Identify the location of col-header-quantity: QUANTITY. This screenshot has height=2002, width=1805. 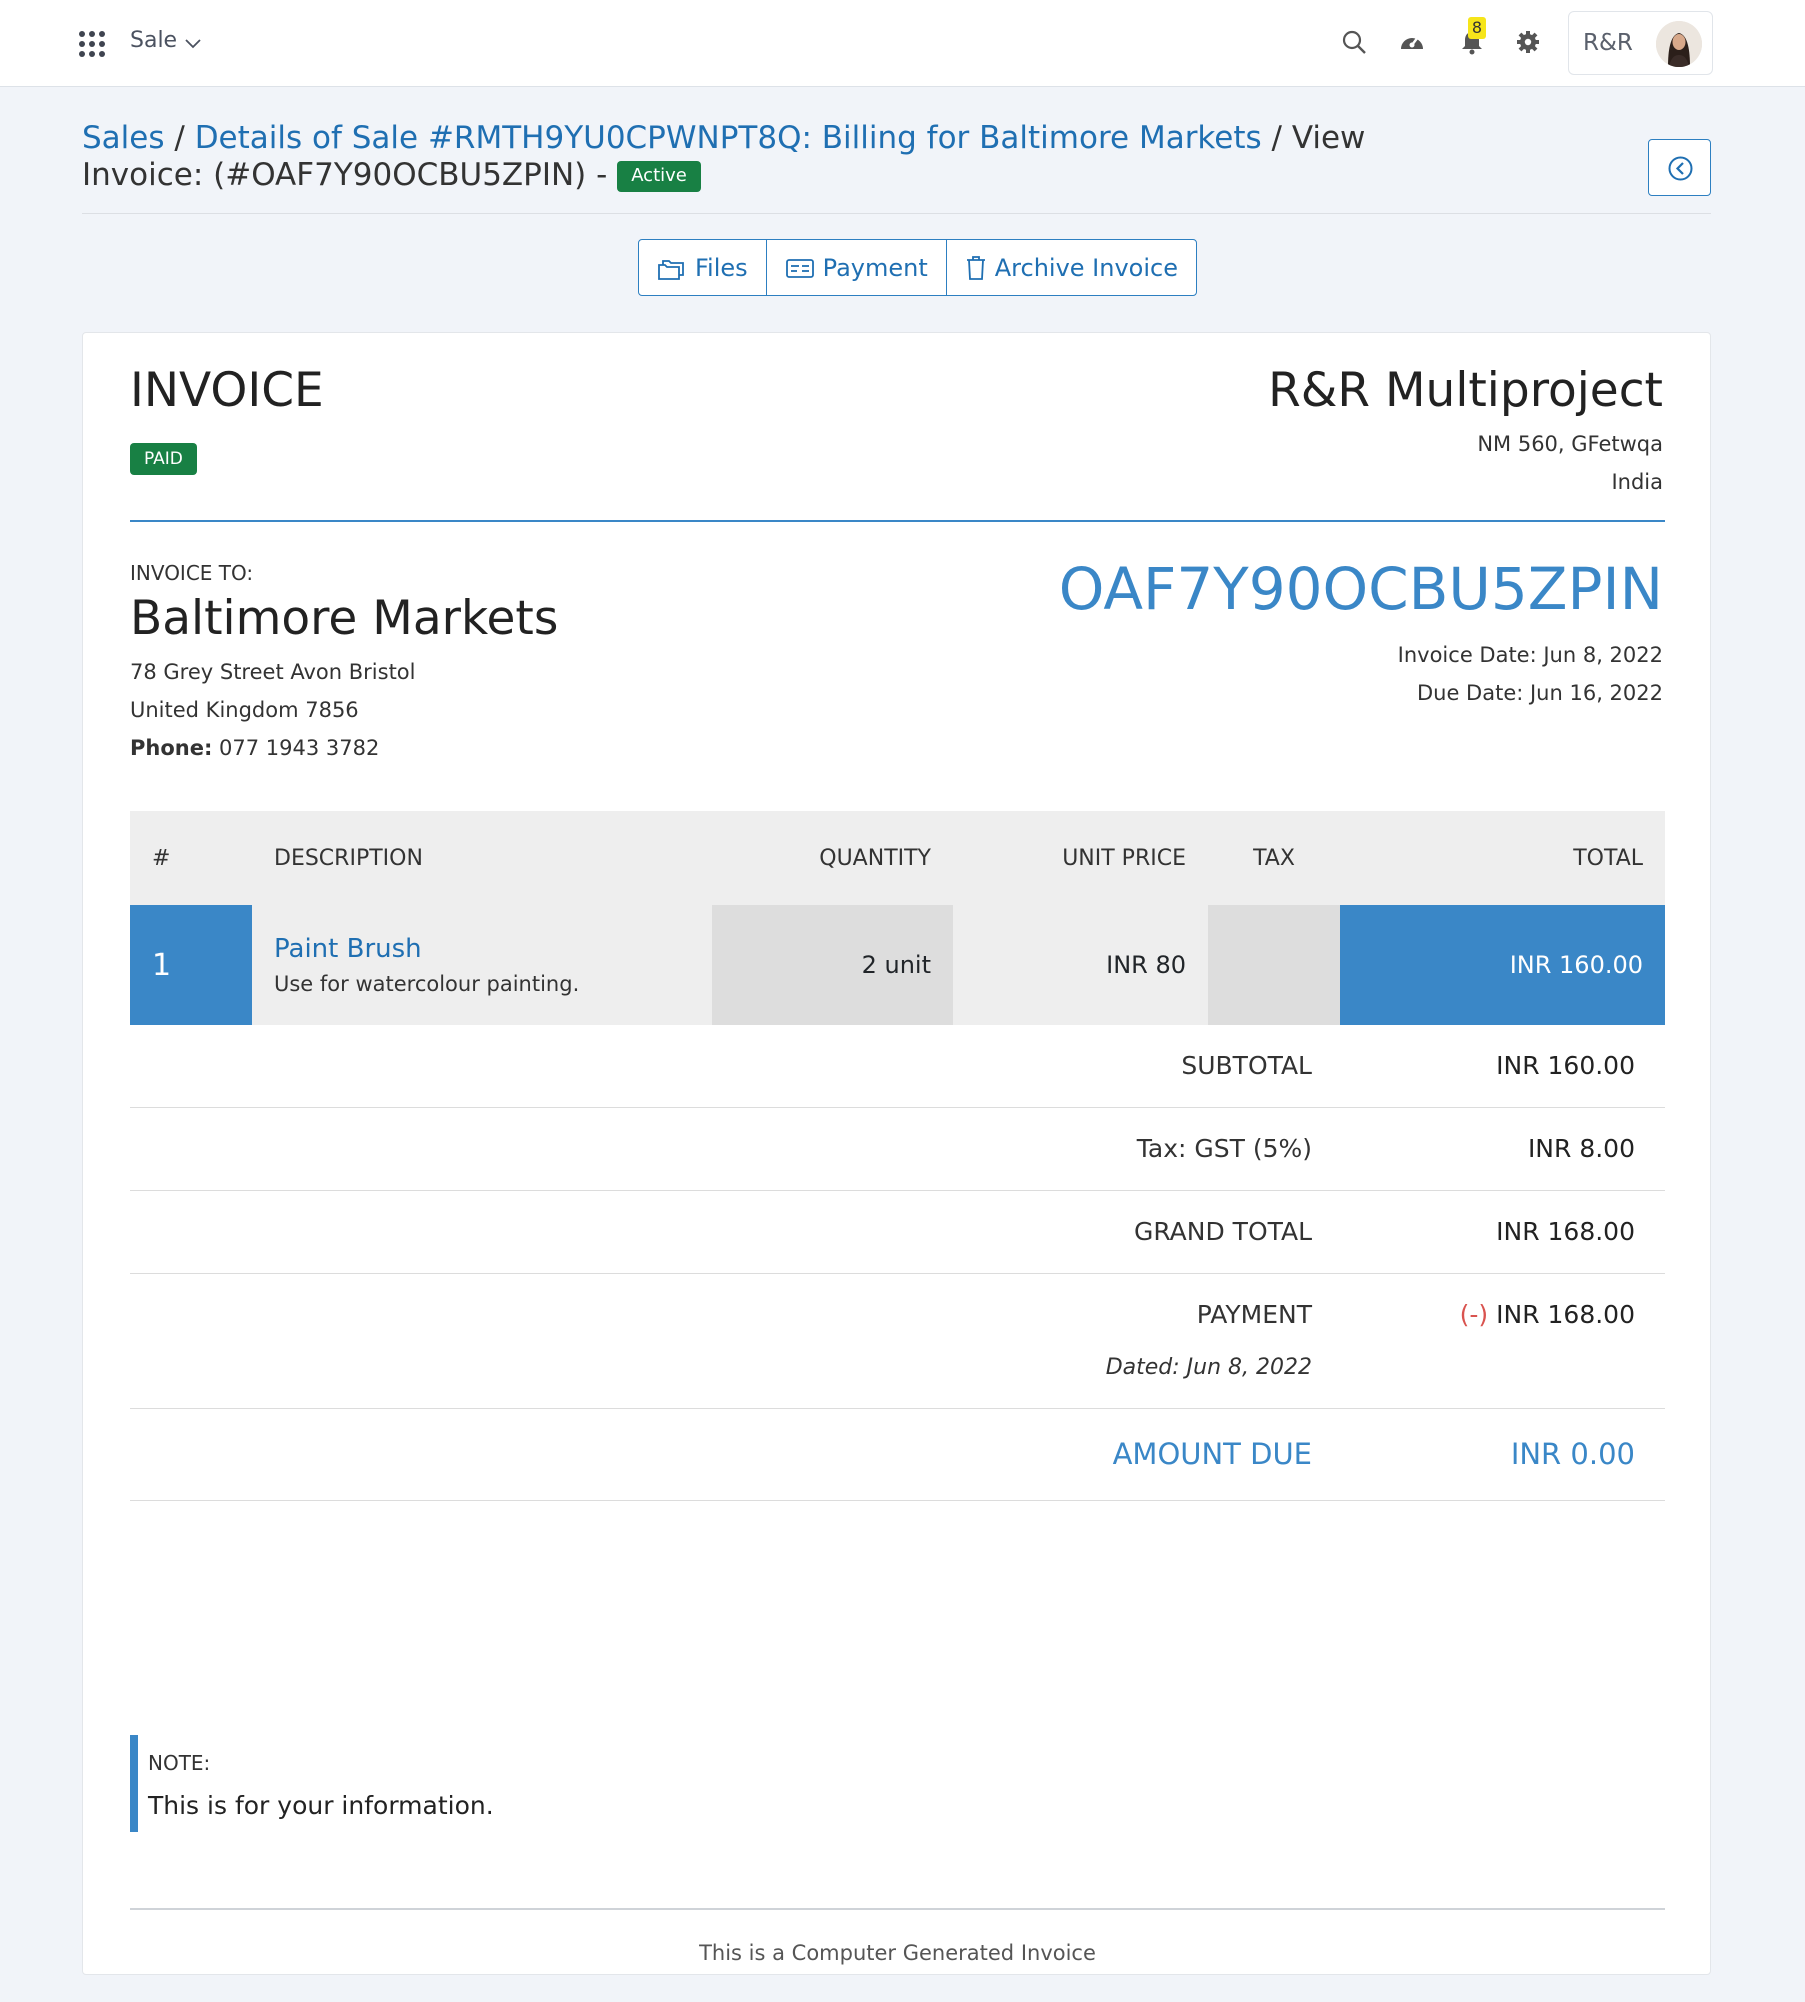
(832, 858).